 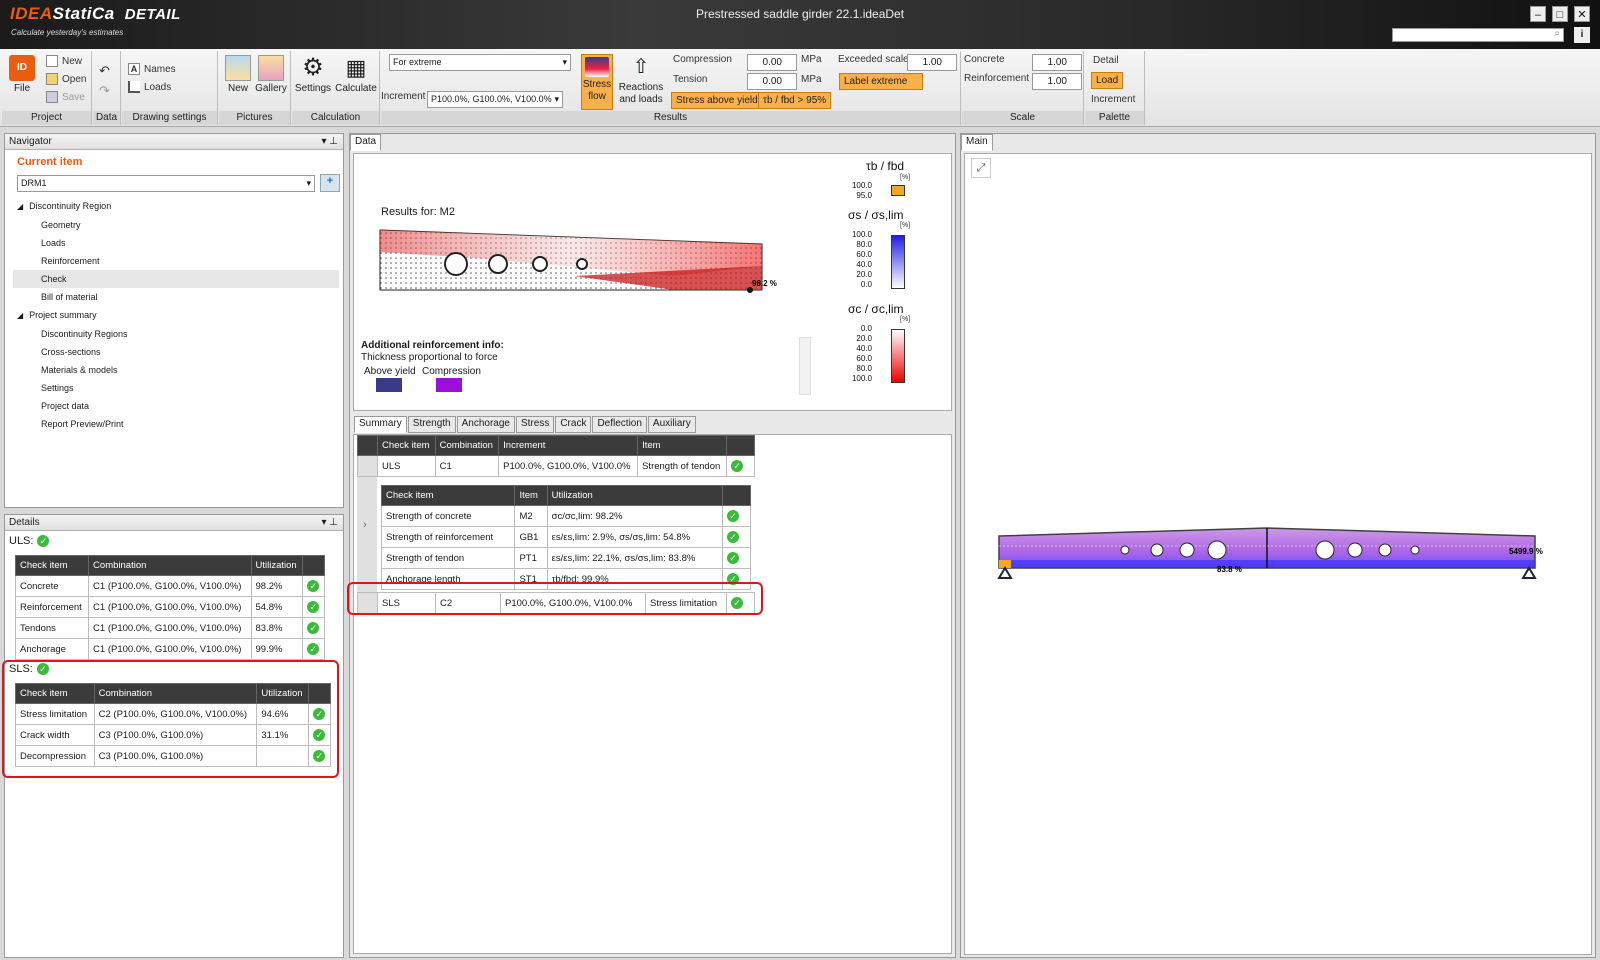 I want to click on concrete-scale-input: 1.00, so click(x=1057, y=62).